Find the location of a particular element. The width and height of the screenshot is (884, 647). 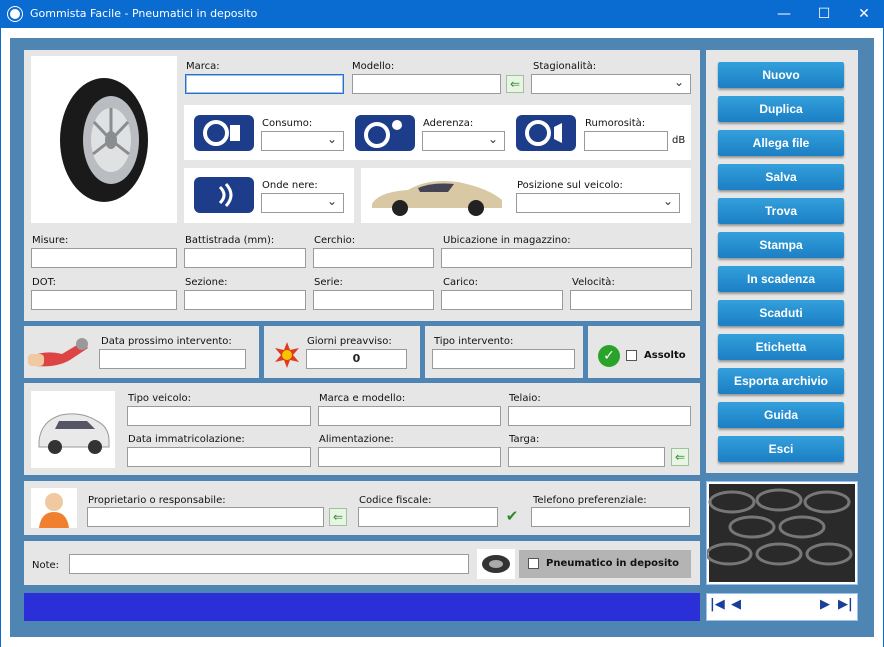

giorni-preavviso-label: Giorni preavviso: is located at coordinates (349, 341).